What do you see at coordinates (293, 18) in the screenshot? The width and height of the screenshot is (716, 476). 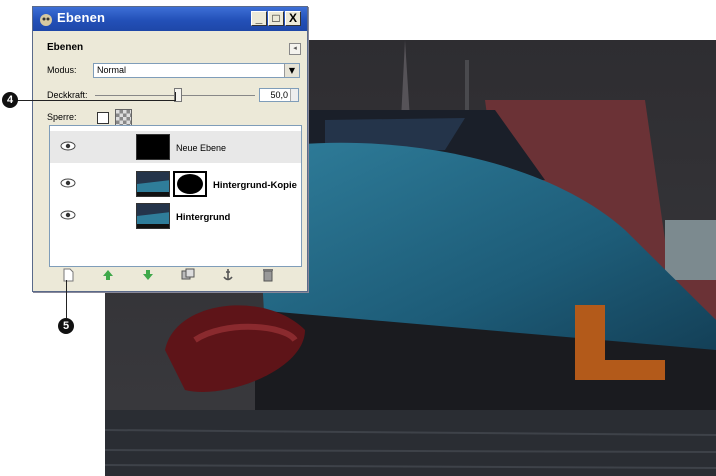 I see `close-button: X` at bounding box center [293, 18].